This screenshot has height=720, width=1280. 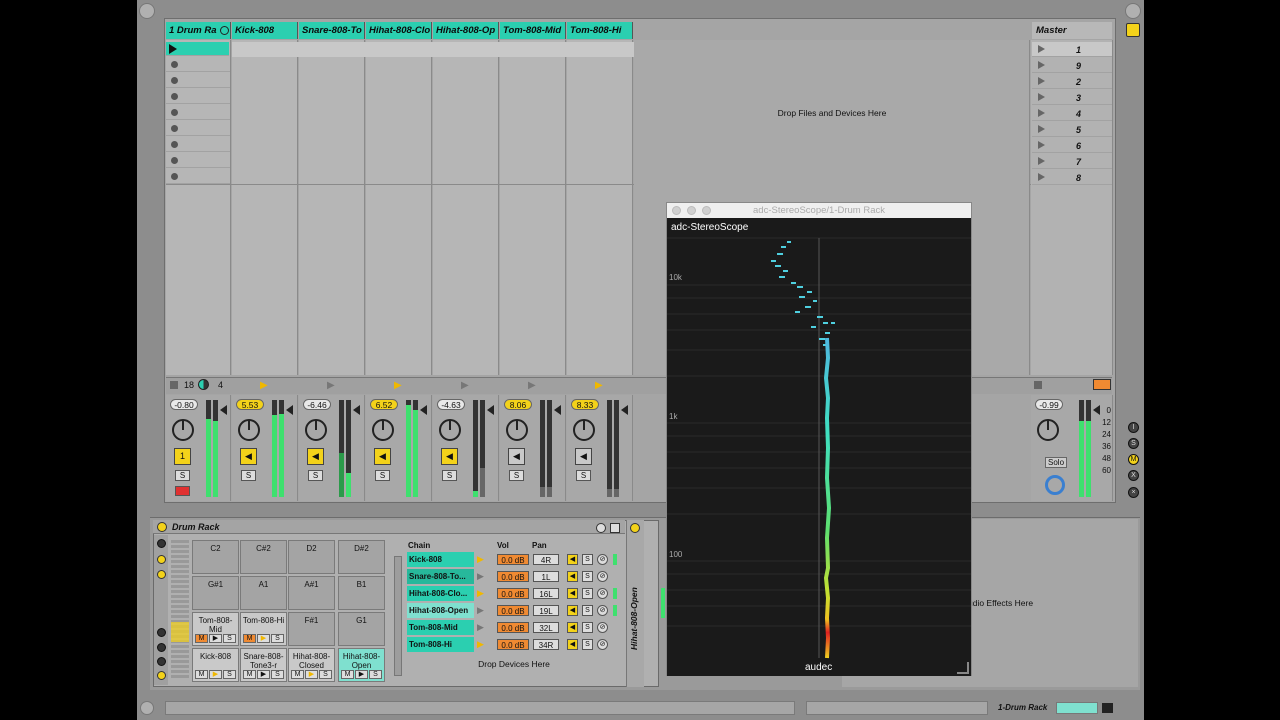 I want to click on scene-launch: 1, so click(x=1072, y=49).